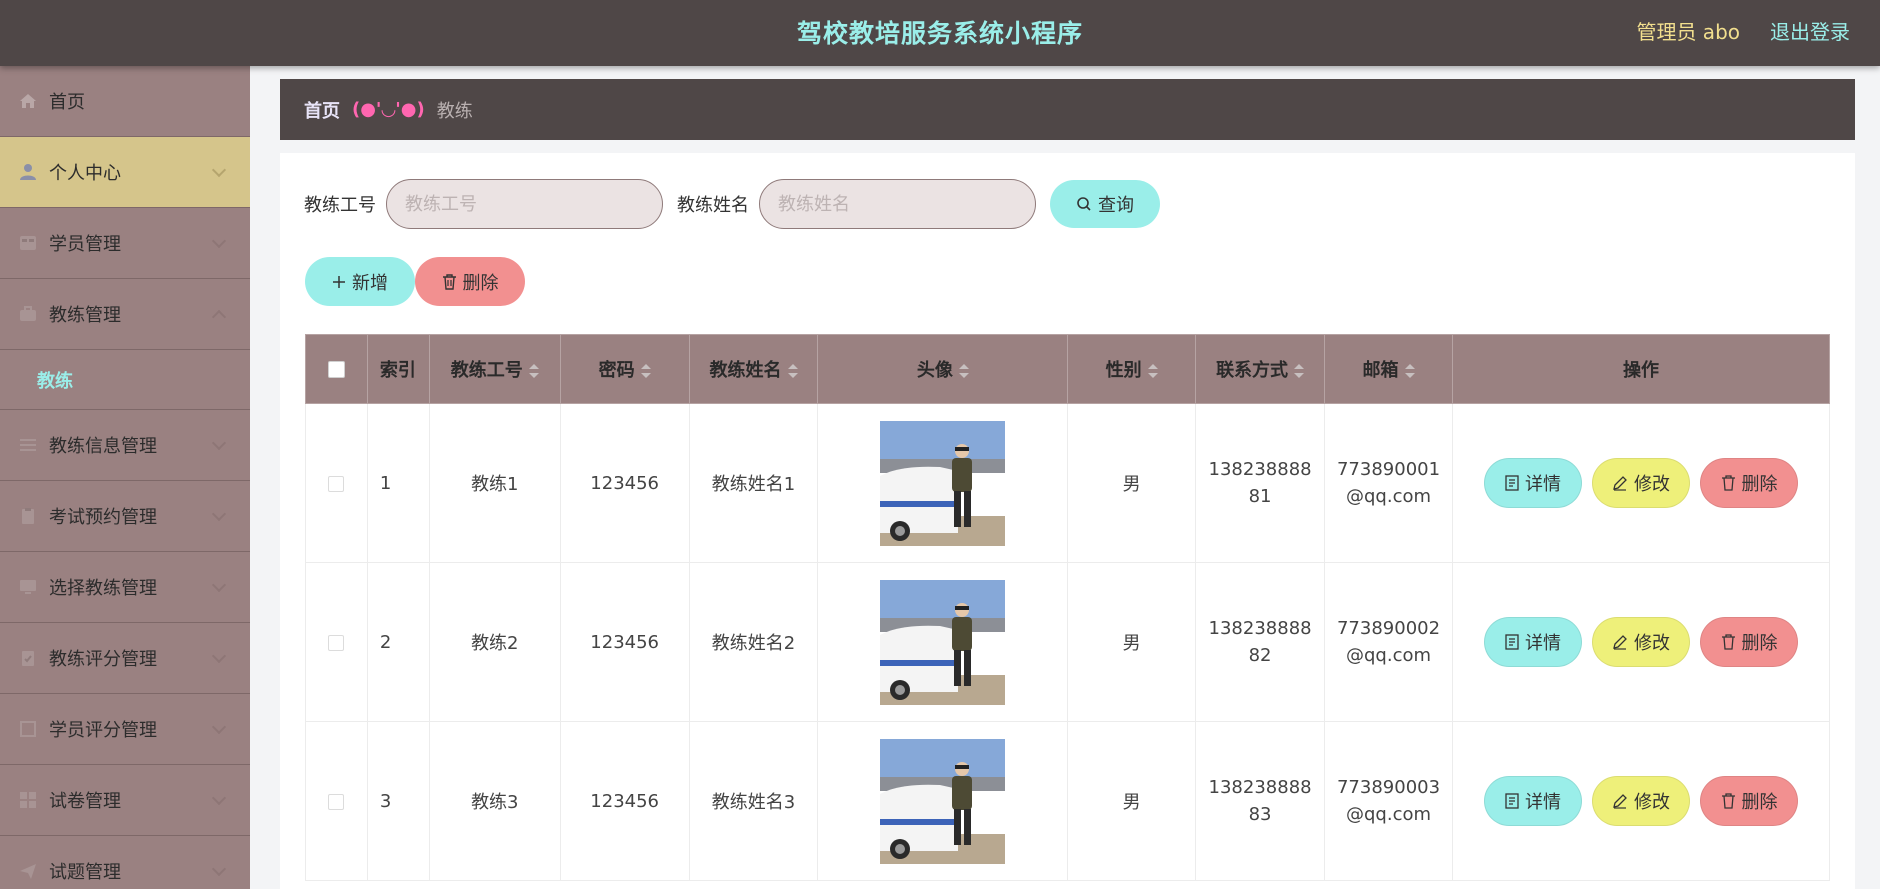 The image size is (1880, 889). I want to click on cell-avatar, so click(943, 483).